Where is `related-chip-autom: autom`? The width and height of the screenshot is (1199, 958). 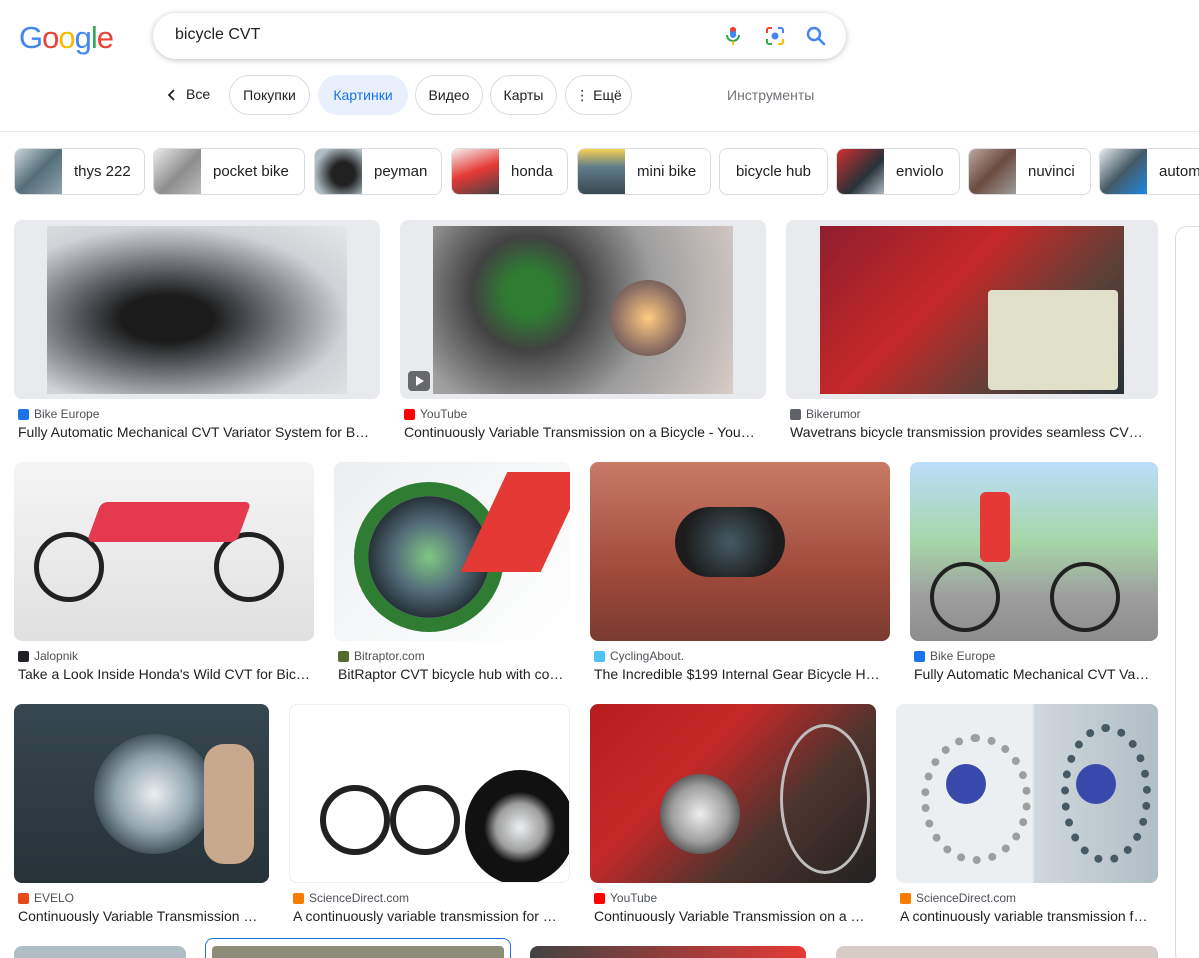
related-chip-autom: autom is located at coordinates (1149, 171).